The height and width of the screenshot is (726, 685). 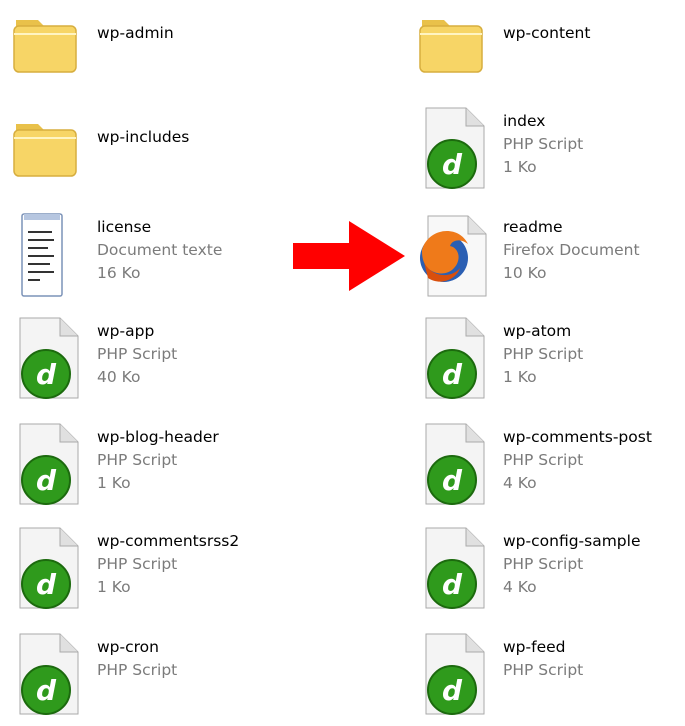 I want to click on file-item-wp-includes: wp-includes, so click(x=160, y=152).